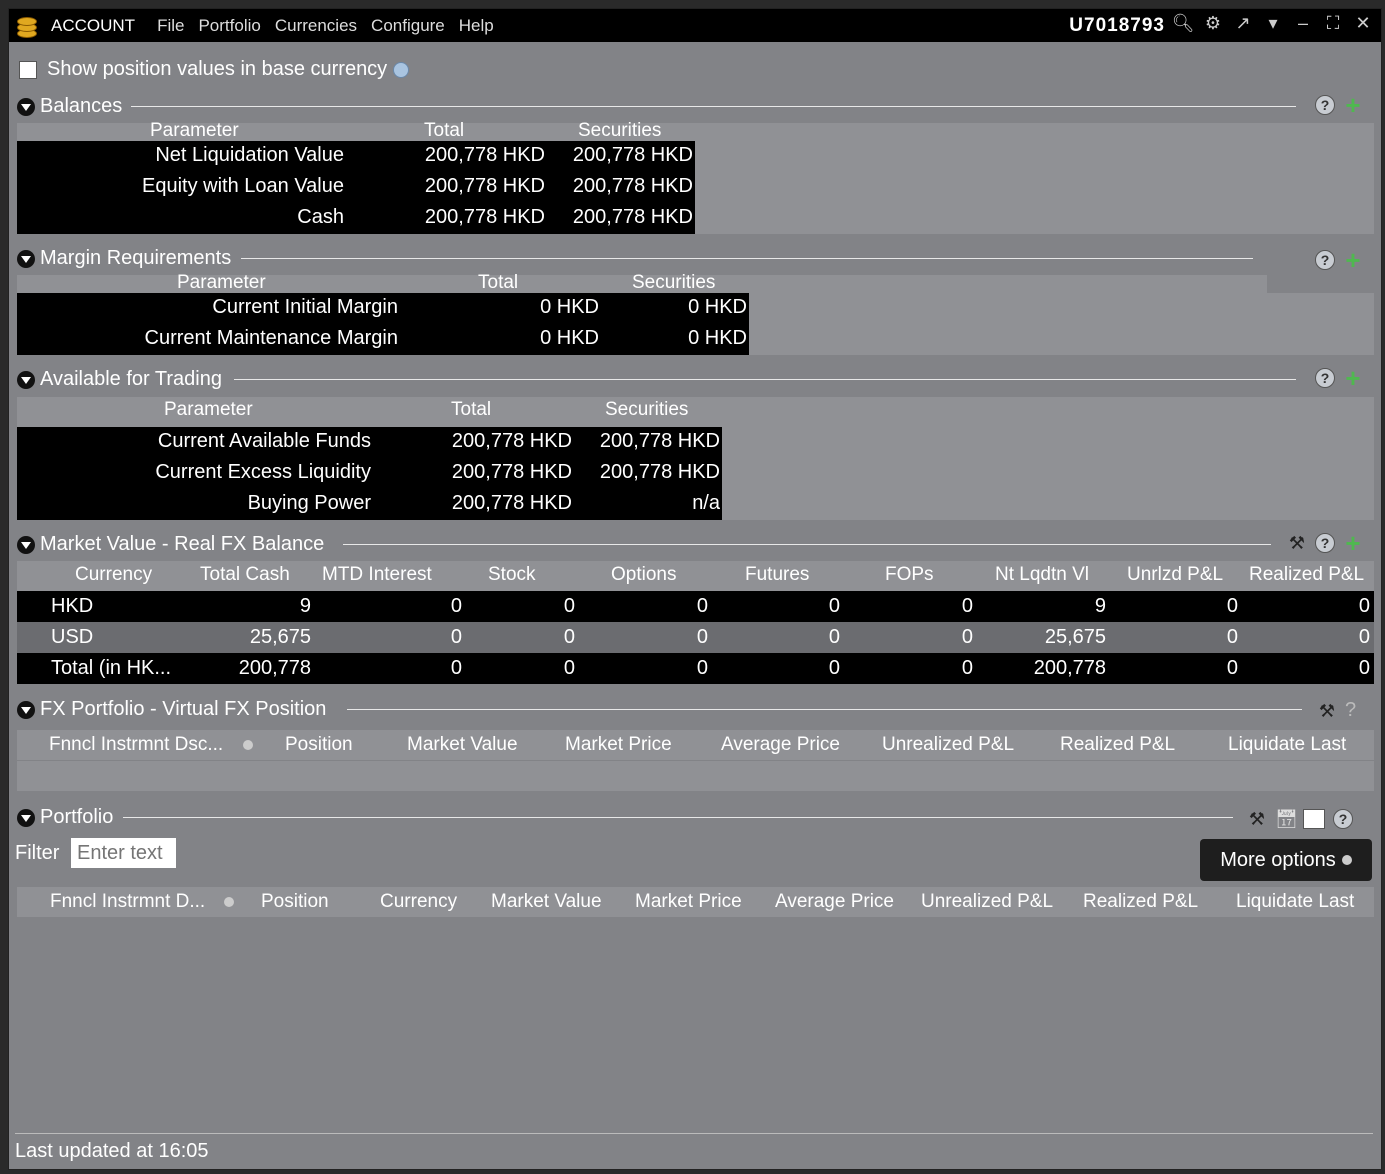 Image resolution: width=1385 pixels, height=1174 pixels. What do you see at coordinates (264, 441) in the screenshot?
I see `table-cell: Current Available Funds` at bounding box center [264, 441].